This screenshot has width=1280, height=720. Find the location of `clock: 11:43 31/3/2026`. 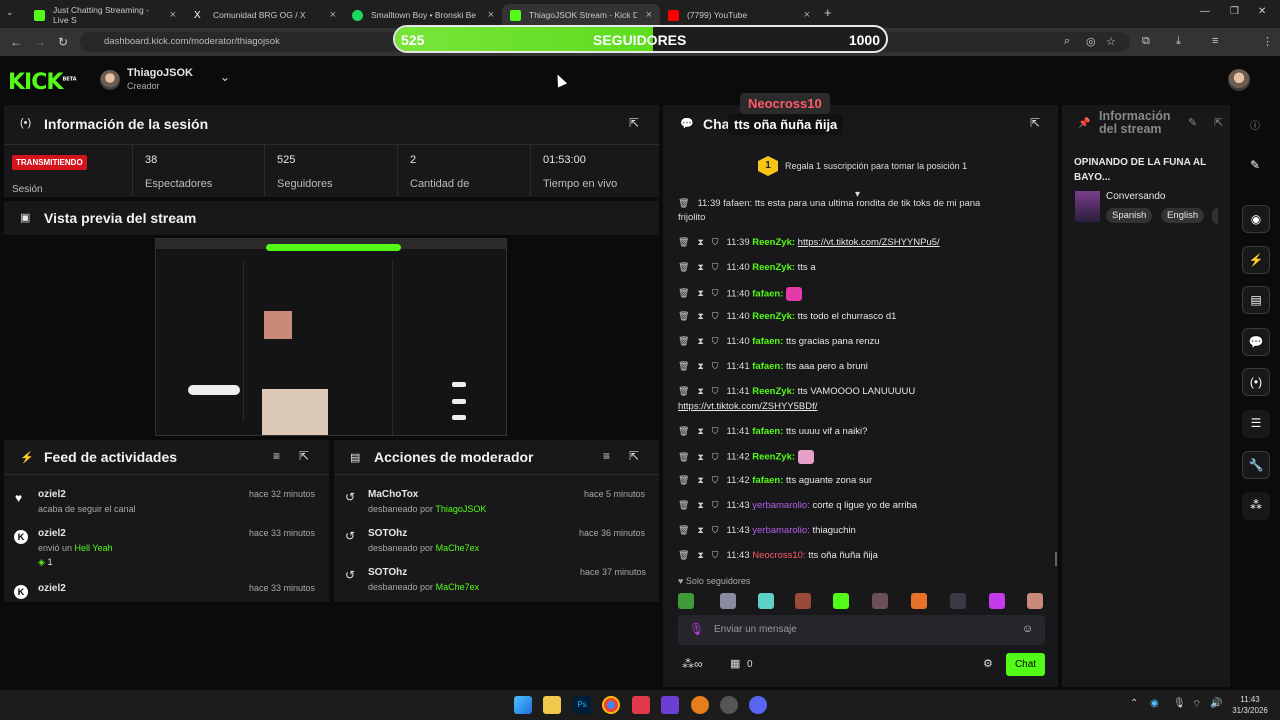

clock: 11:43 31/3/2026 is located at coordinates (1250, 705).